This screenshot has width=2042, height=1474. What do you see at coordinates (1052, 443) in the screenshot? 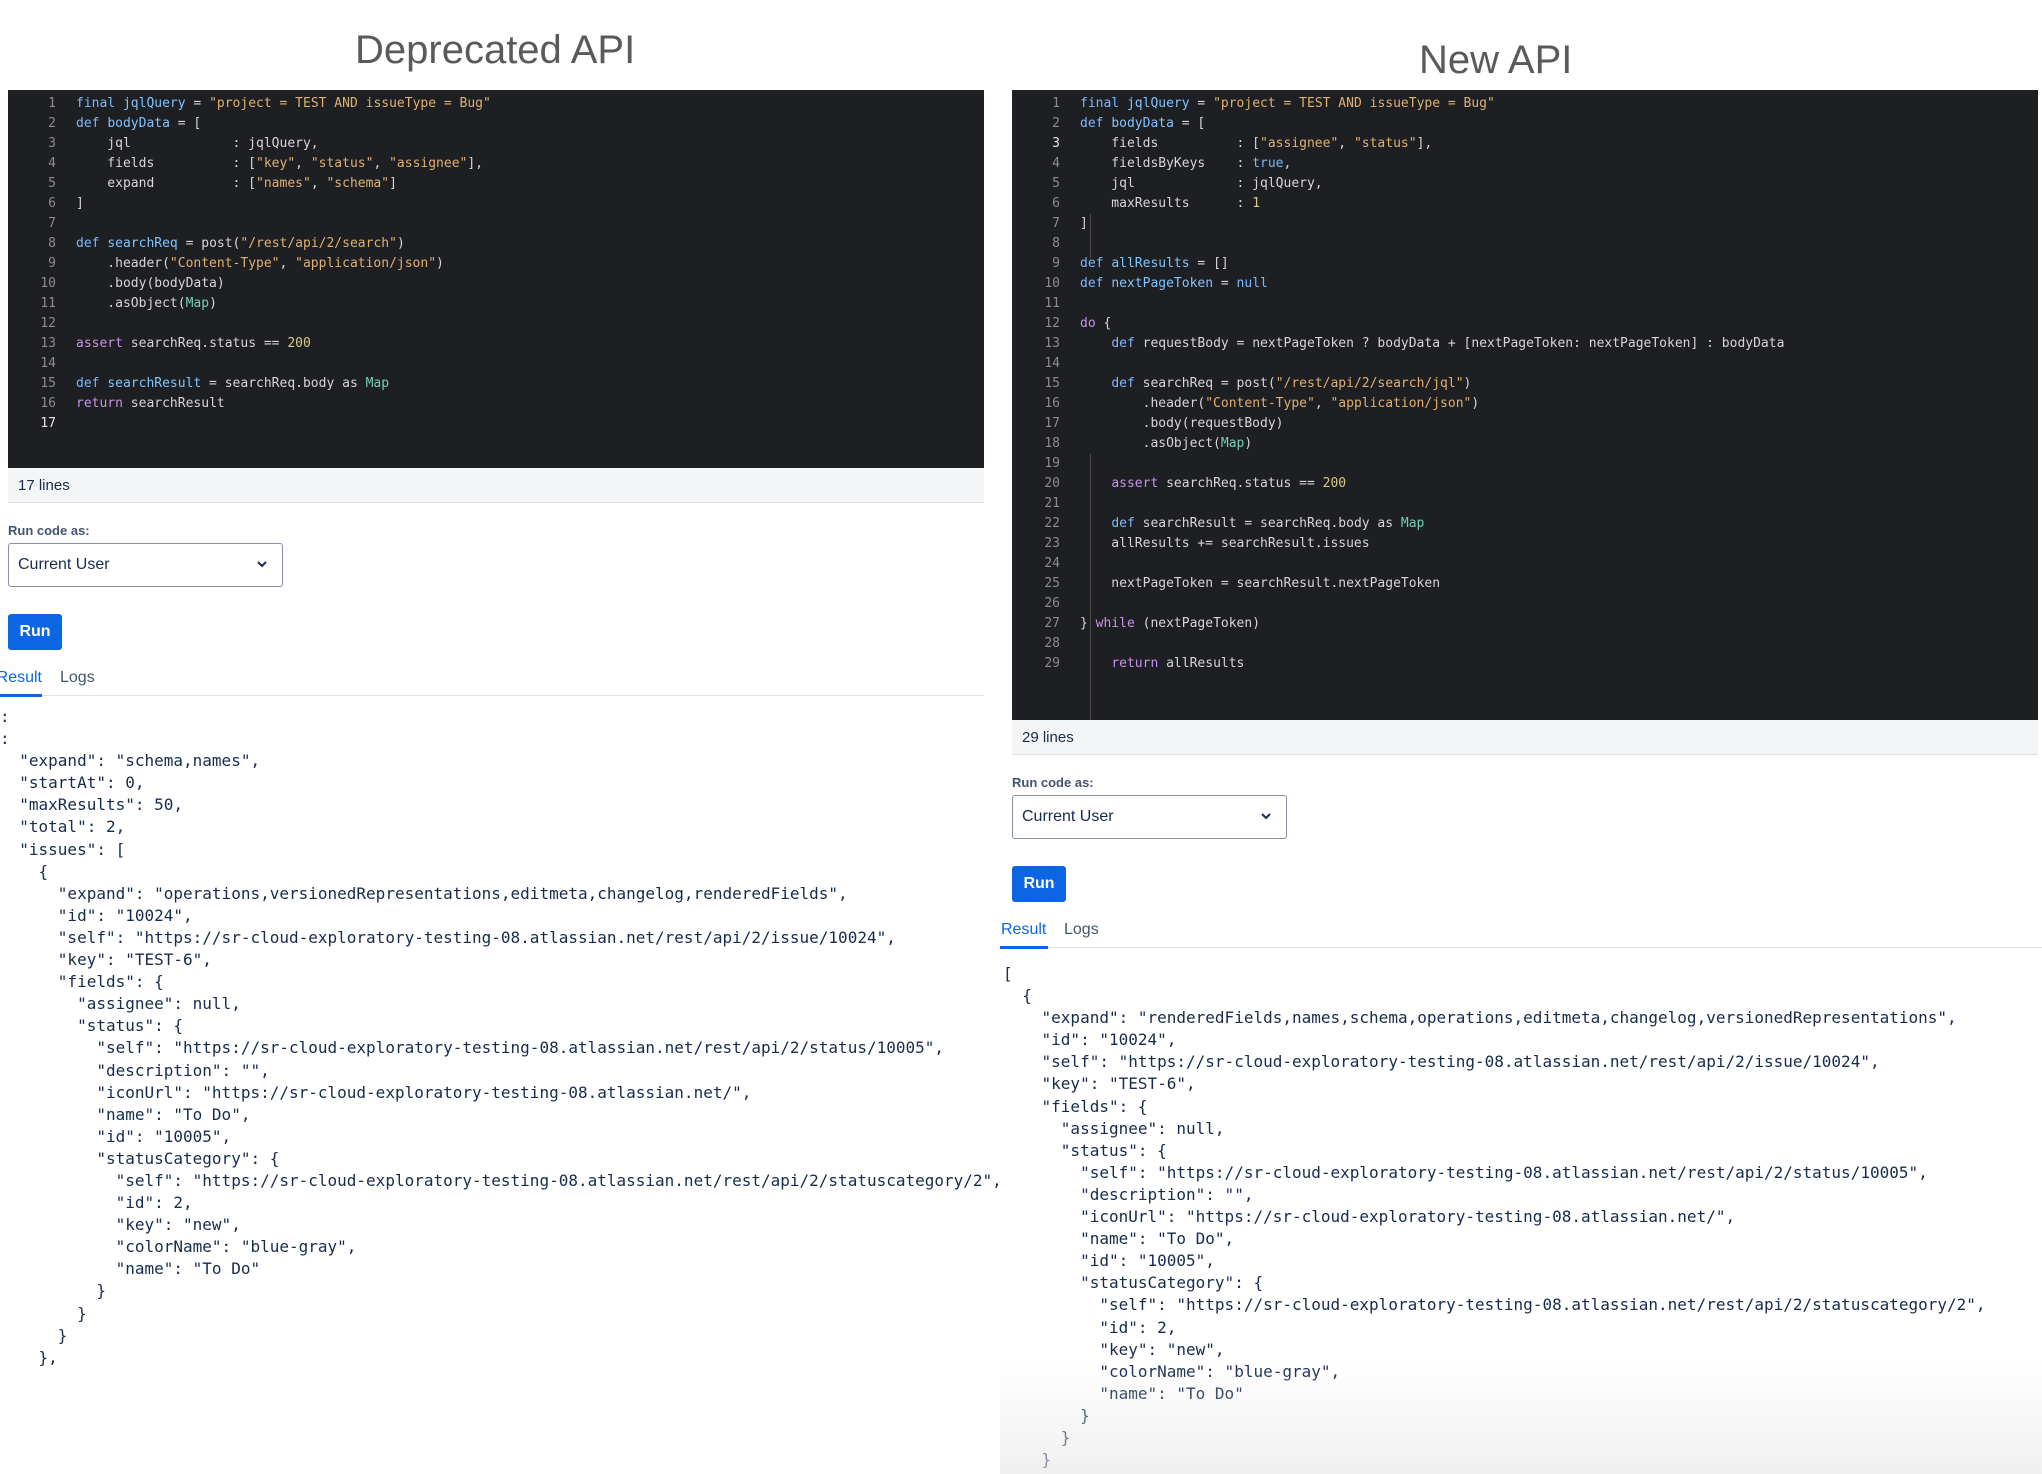
I see `line-number: 18` at bounding box center [1052, 443].